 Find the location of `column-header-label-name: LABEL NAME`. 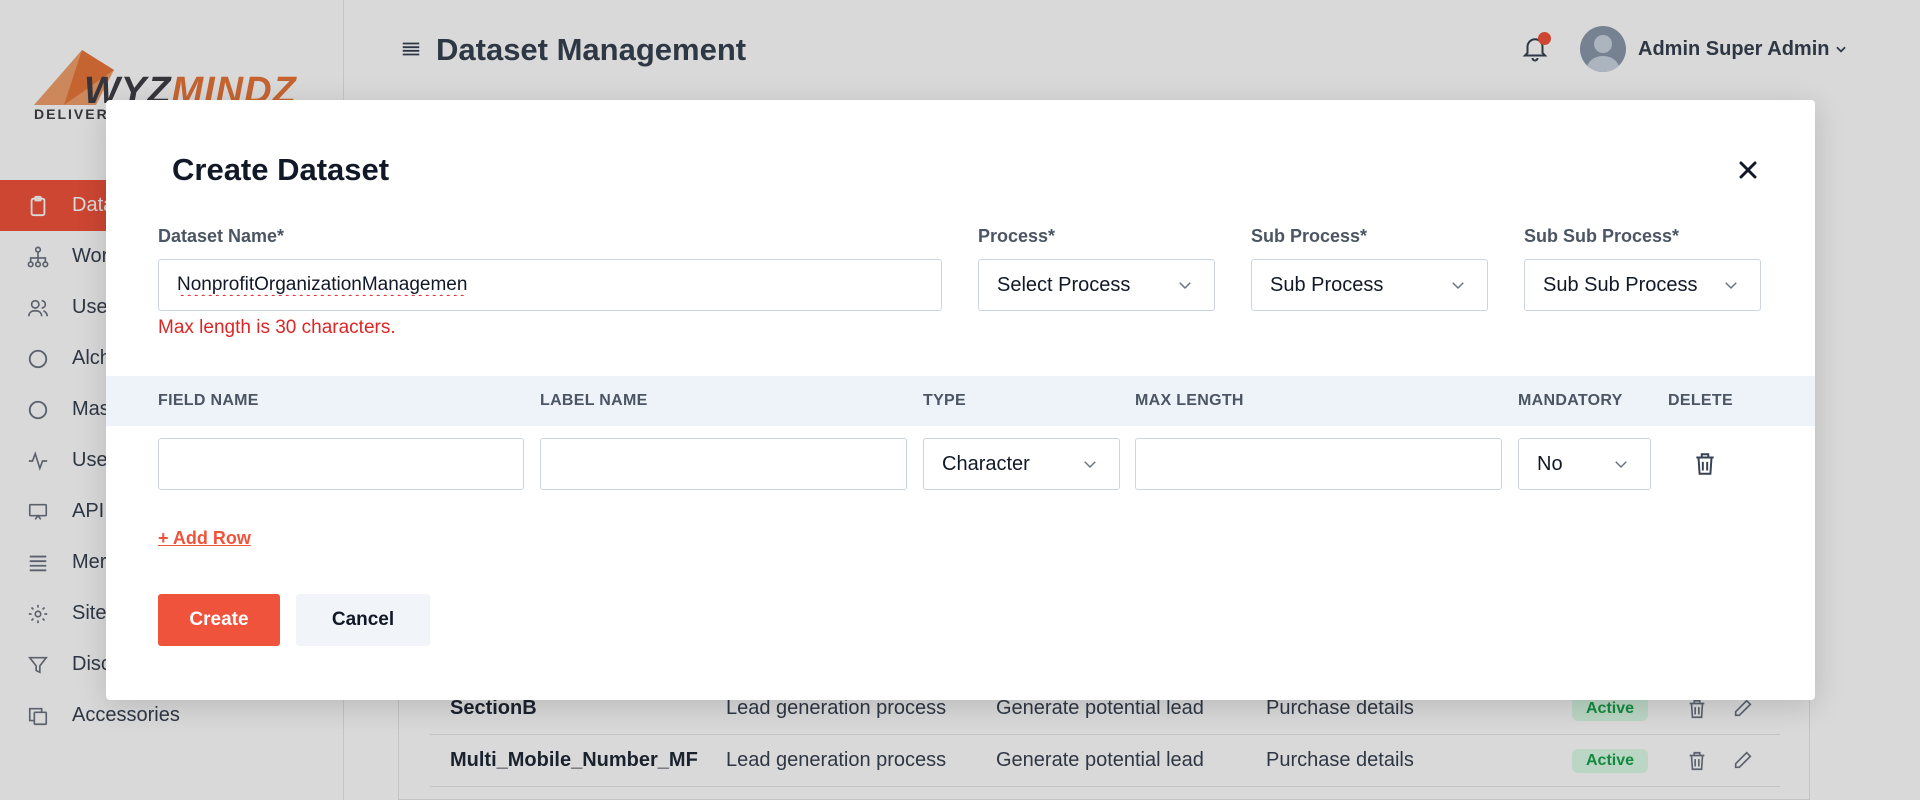

column-header-label-name: LABEL NAME is located at coordinates (594, 400).